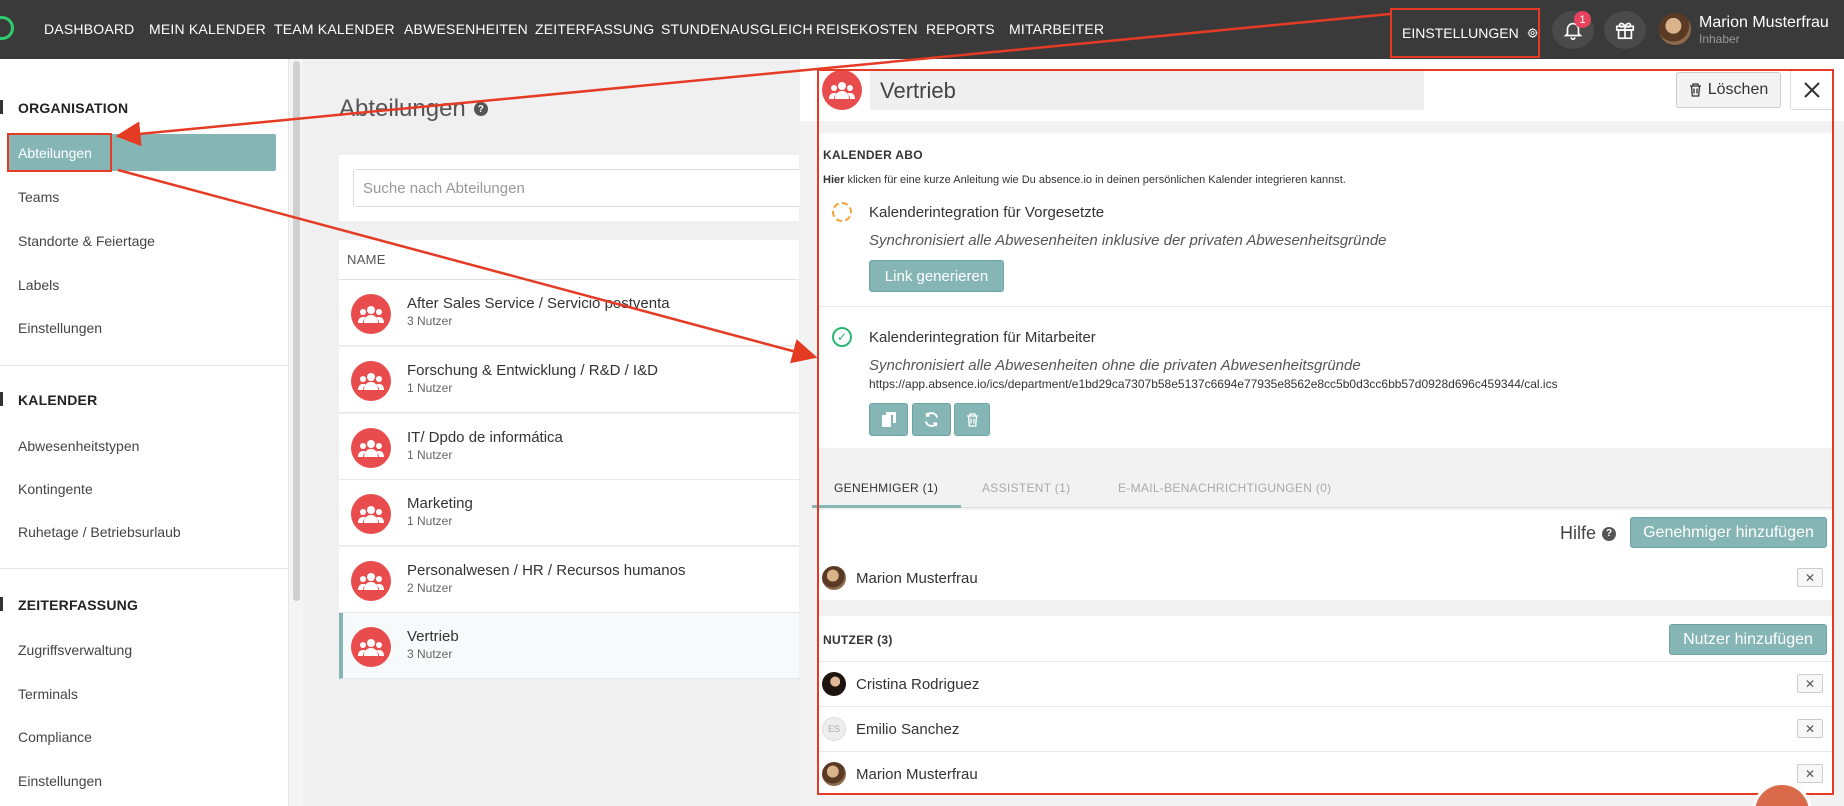 This screenshot has width=1844, height=806. What do you see at coordinates (78, 446) in the screenshot?
I see `sidebar-item-abwesenheitstypen: Abwesenheitstypen` at bounding box center [78, 446].